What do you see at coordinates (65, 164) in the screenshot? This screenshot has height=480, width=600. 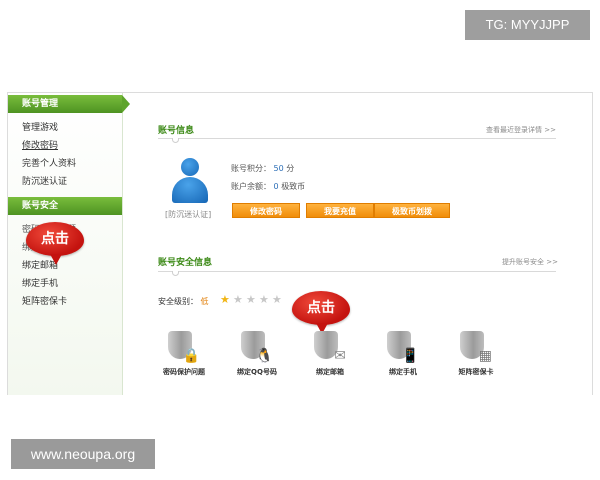 I see `sidebar-item-profile: 完善个人资料` at bounding box center [65, 164].